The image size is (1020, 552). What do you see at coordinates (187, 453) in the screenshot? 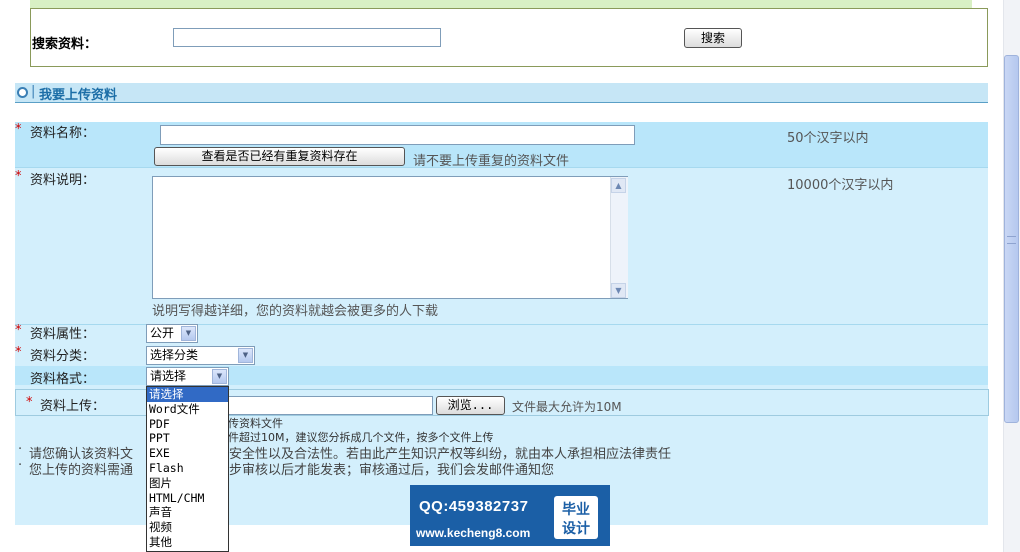
I see `format-option: EXE` at bounding box center [187, 453].